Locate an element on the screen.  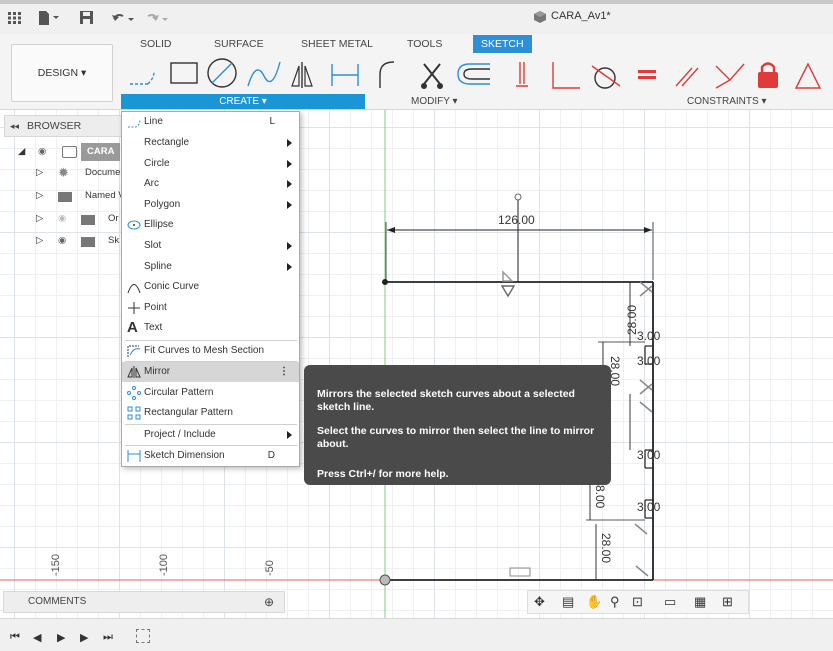
browser-item-sketches: ▷ ◉ Sk is located at coordinates (79, 241).